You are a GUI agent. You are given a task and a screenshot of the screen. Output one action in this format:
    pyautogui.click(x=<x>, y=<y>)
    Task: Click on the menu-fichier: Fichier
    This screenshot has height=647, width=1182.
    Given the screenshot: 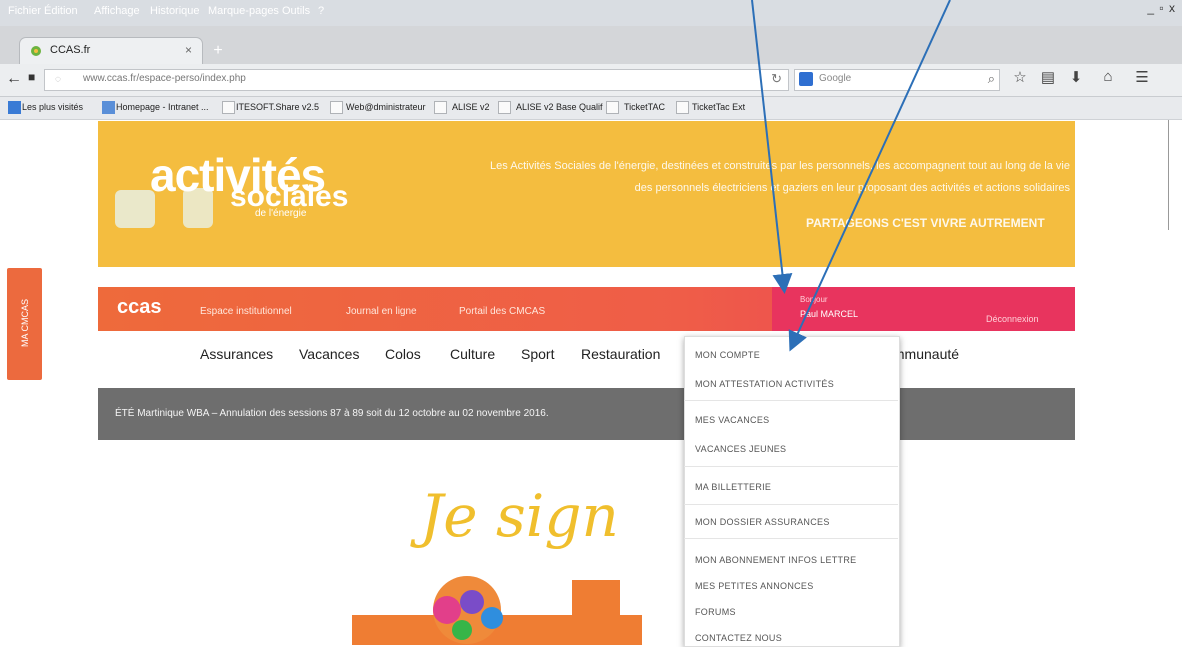 What is the action you would take?
    pyautogui.click(x=24, y=11)
    